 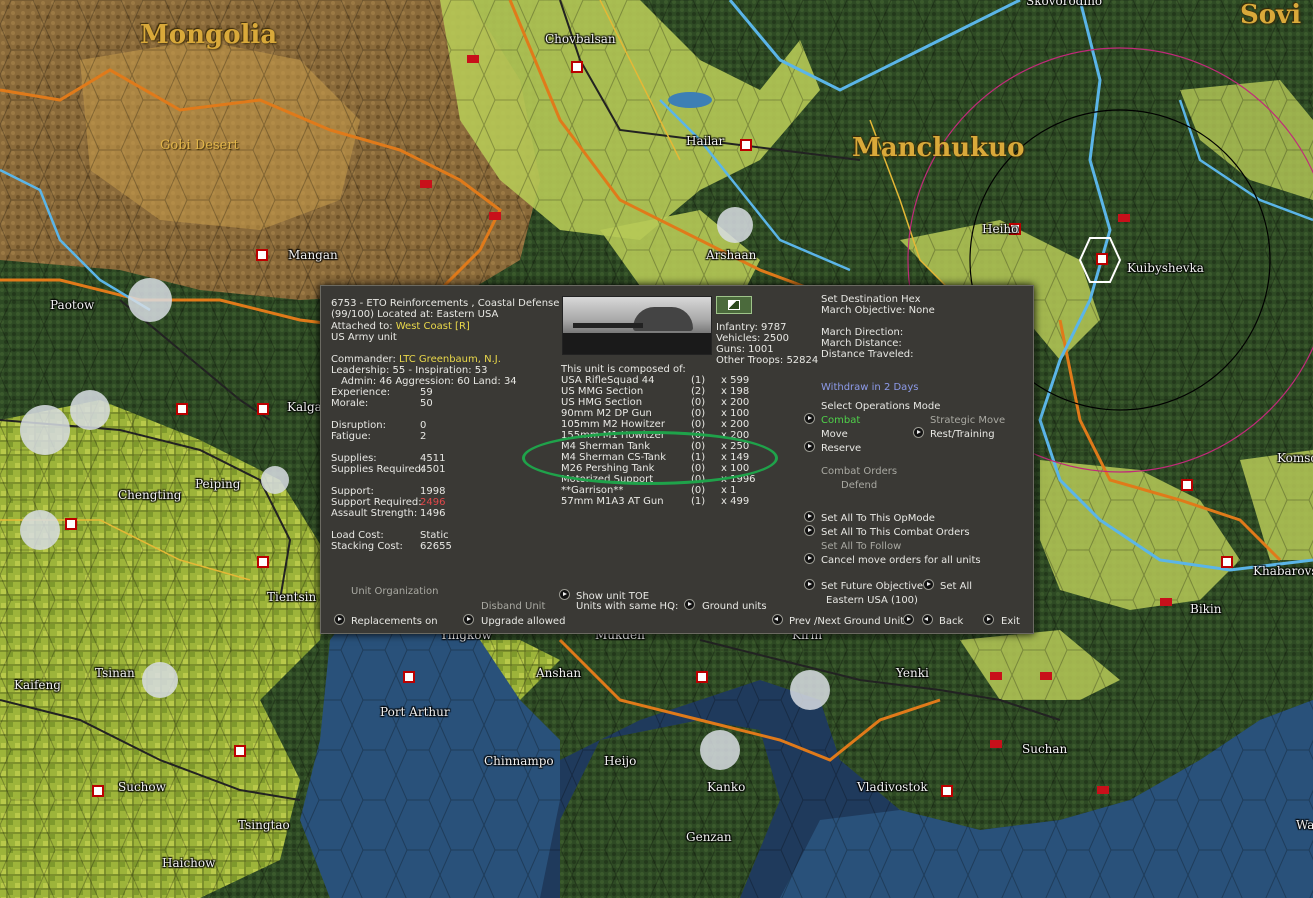 What do you see at coordinates (394, 591) in the screenshot?
I see `unit-organization: Unit Organization` at bounding box center [394, 591].